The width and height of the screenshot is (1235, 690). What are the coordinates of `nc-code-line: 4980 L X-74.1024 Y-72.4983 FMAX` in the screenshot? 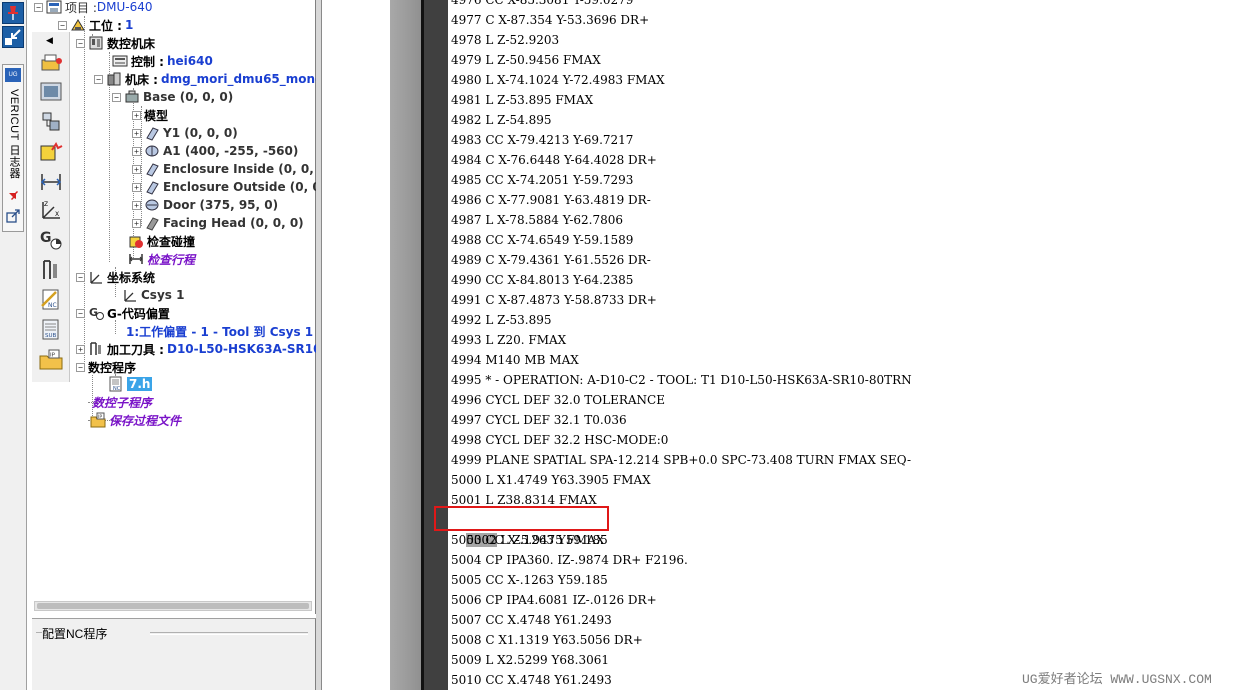 It's located at (558, 80).